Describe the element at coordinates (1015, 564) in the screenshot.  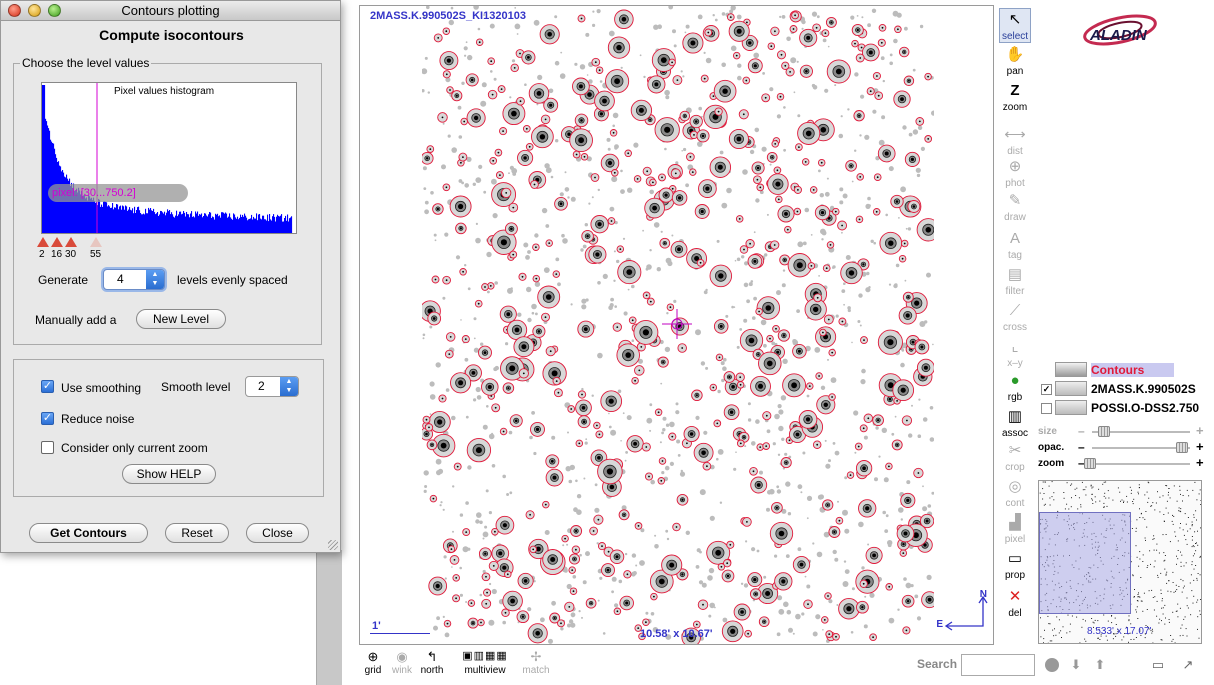
I see `prop-tool-button: ▭ prop` at that location.